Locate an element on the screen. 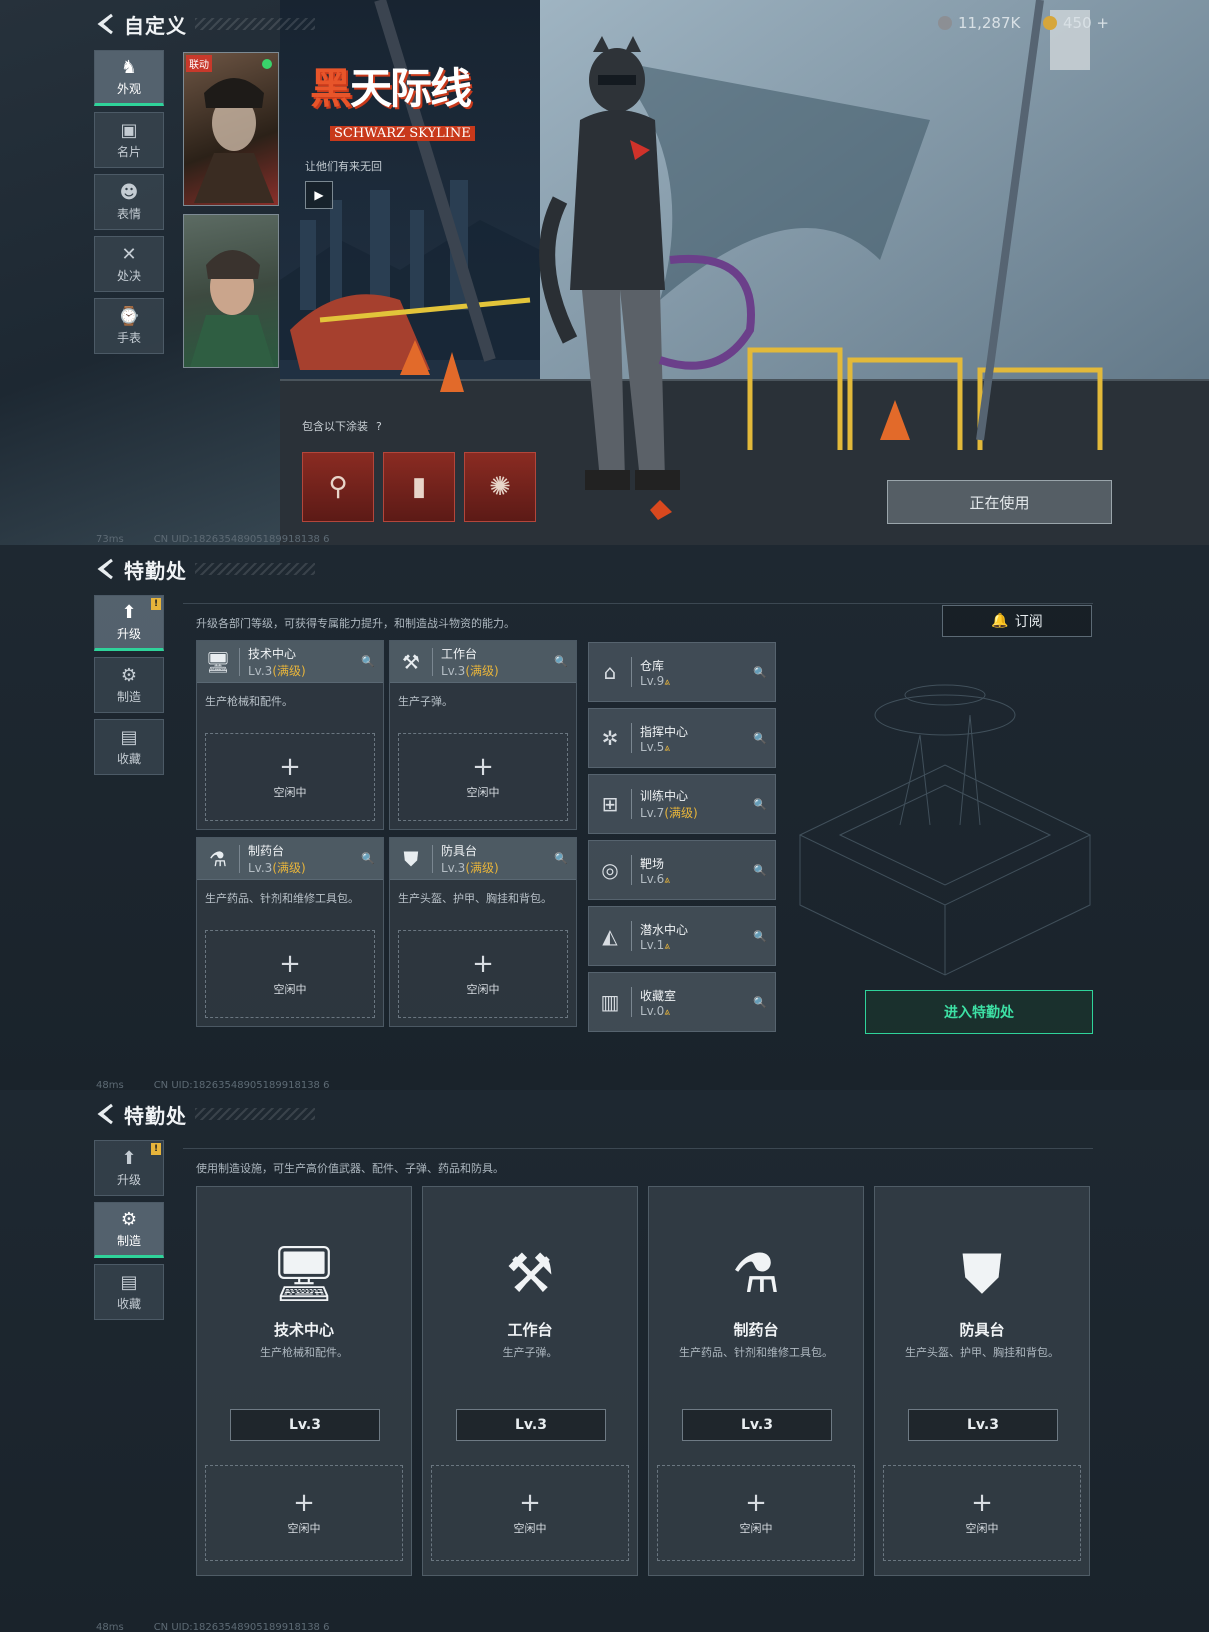 The image size is (1209, 1632). armor-icon: ⛊ is located at coordinates (411, 858).